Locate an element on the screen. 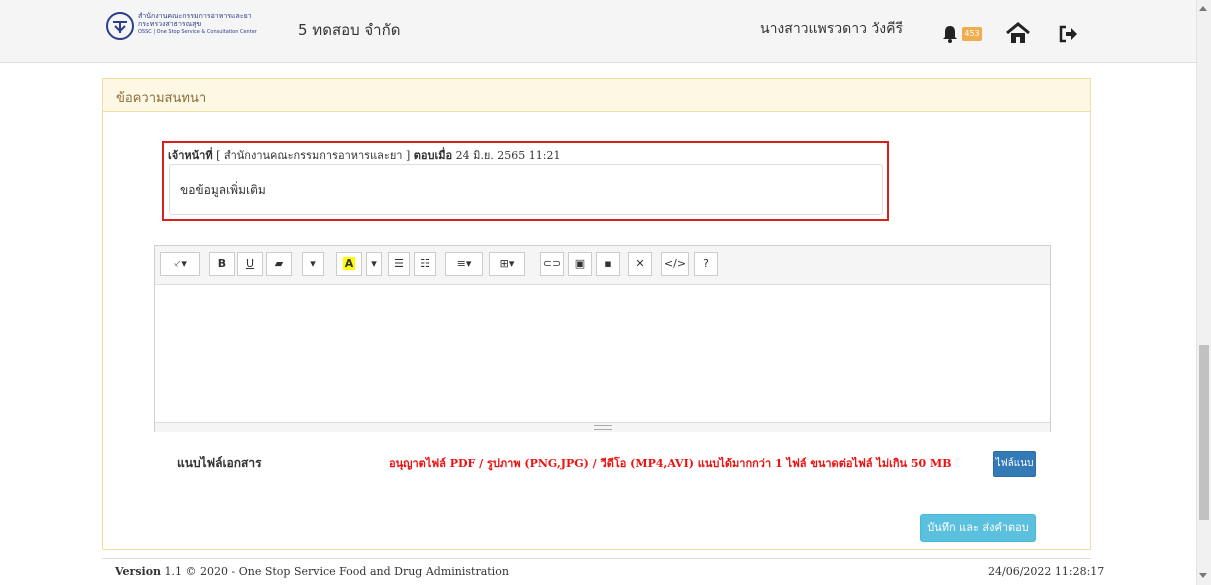  attach-file-button: ไฟล์แนบ is located at coordinates (1014, 464).